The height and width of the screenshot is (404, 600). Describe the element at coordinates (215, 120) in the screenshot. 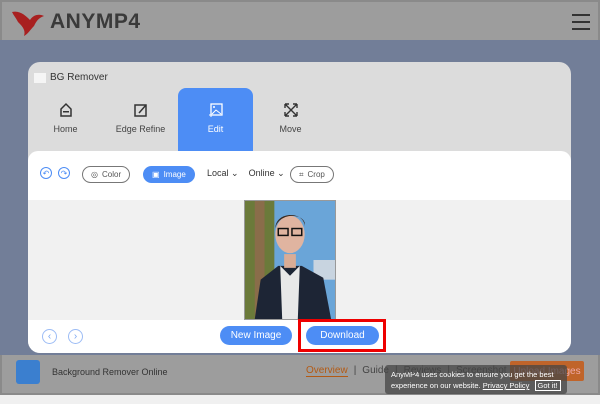

I see `tab-edit: Edit` at that location.